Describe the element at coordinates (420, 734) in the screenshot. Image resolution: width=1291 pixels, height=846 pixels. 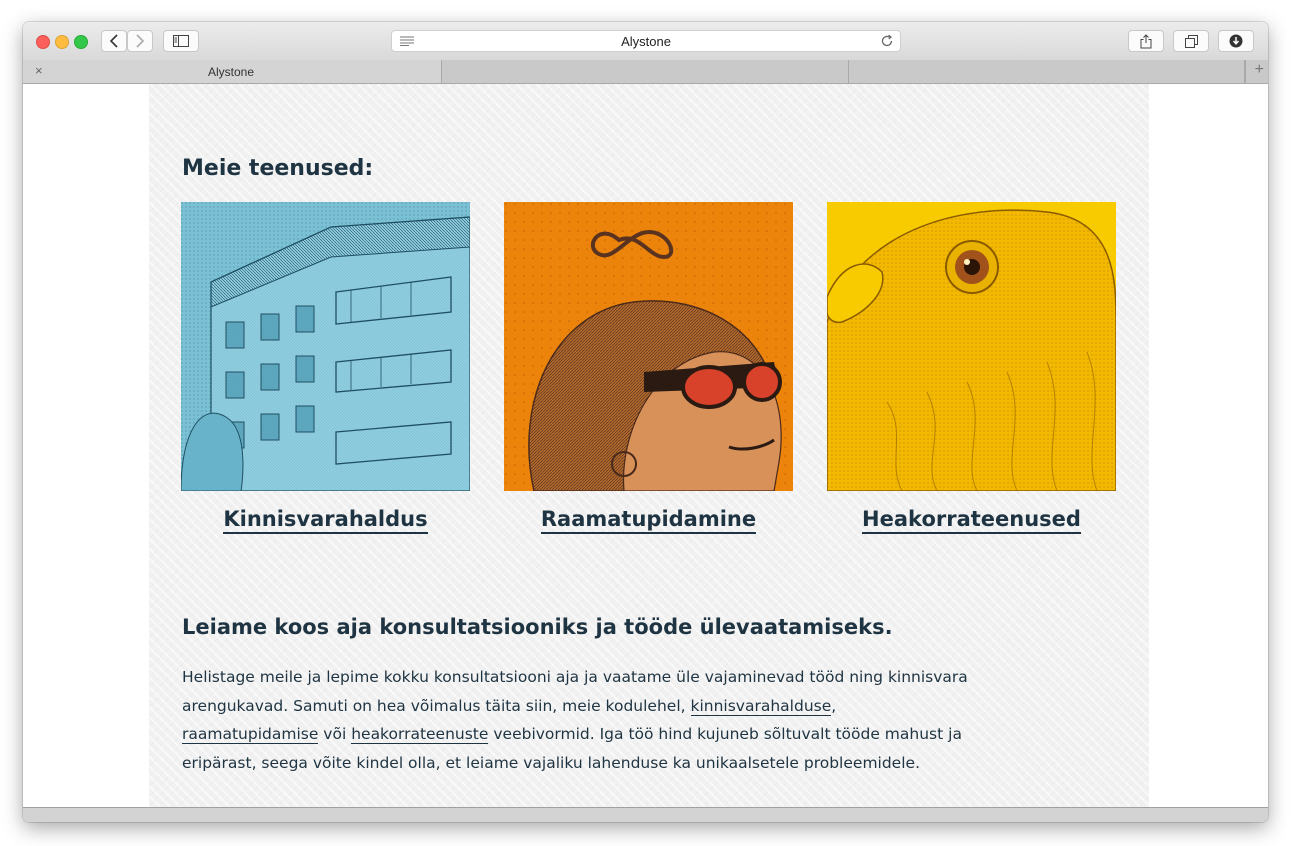
I see `link-heakorrateenused: heakorrateenuste` at that location.